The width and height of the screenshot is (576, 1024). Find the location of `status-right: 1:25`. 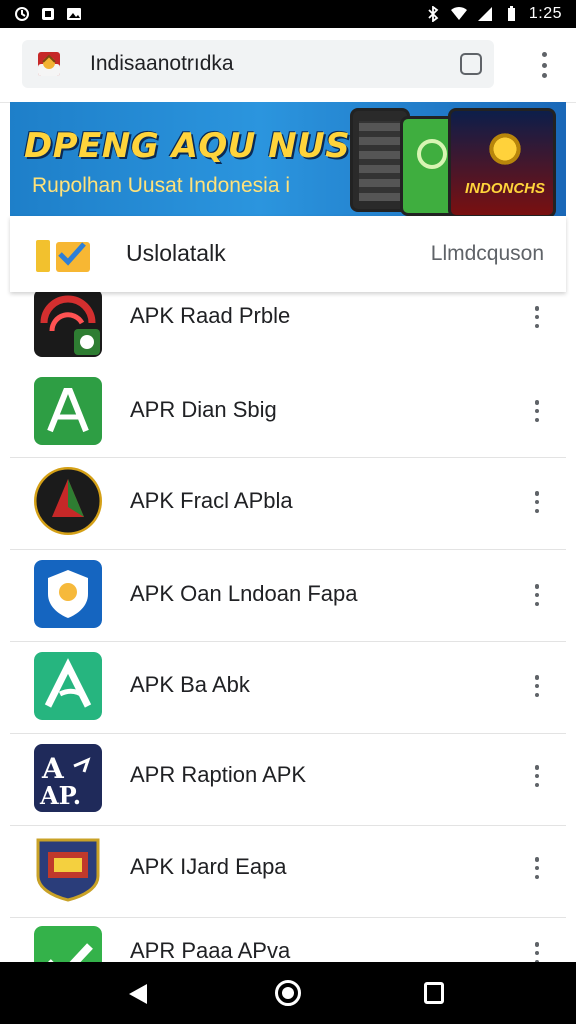

status-right: 1:25 is located at coordinates (493, 14).